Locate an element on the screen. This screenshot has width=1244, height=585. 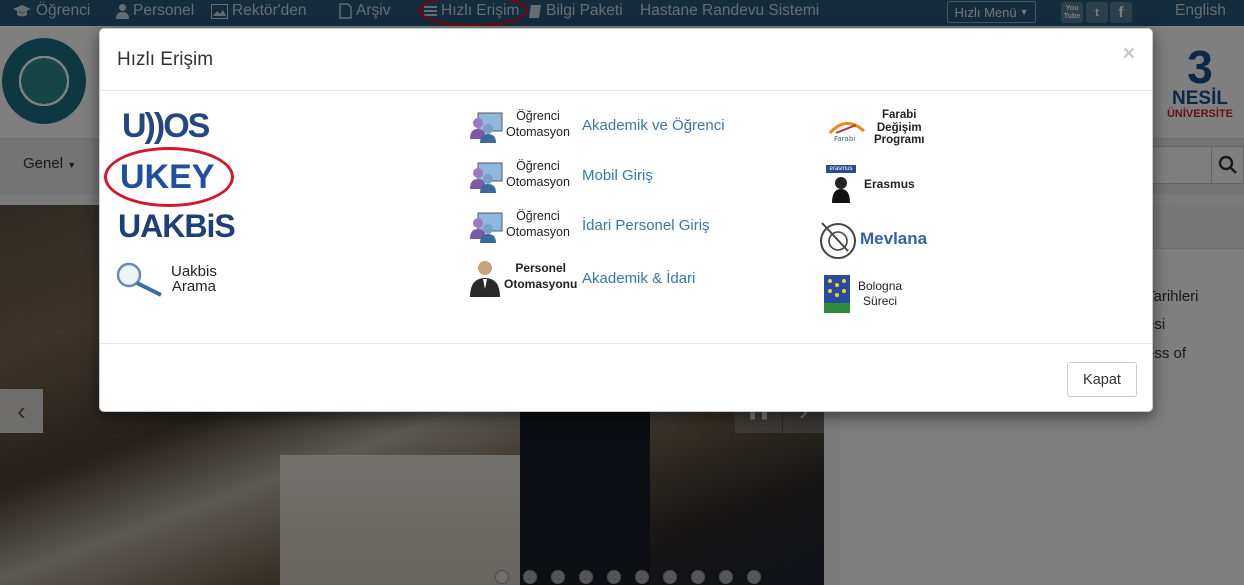
farabi-link: Farabi Farabi Değişim Programı is located at coordinates (875, 128).